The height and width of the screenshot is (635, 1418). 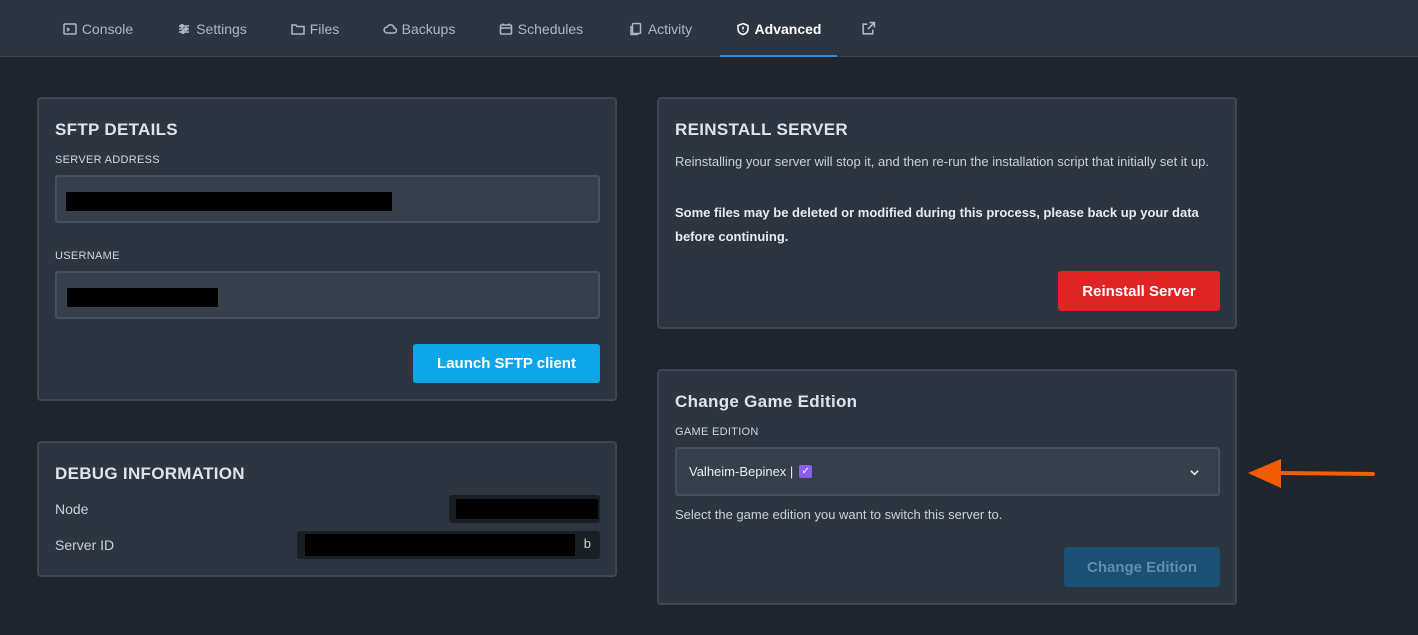 What do you see at coordinates (184, 28) in the screenshot?
I see `sliders-icon` at bounding box center [184, 28].